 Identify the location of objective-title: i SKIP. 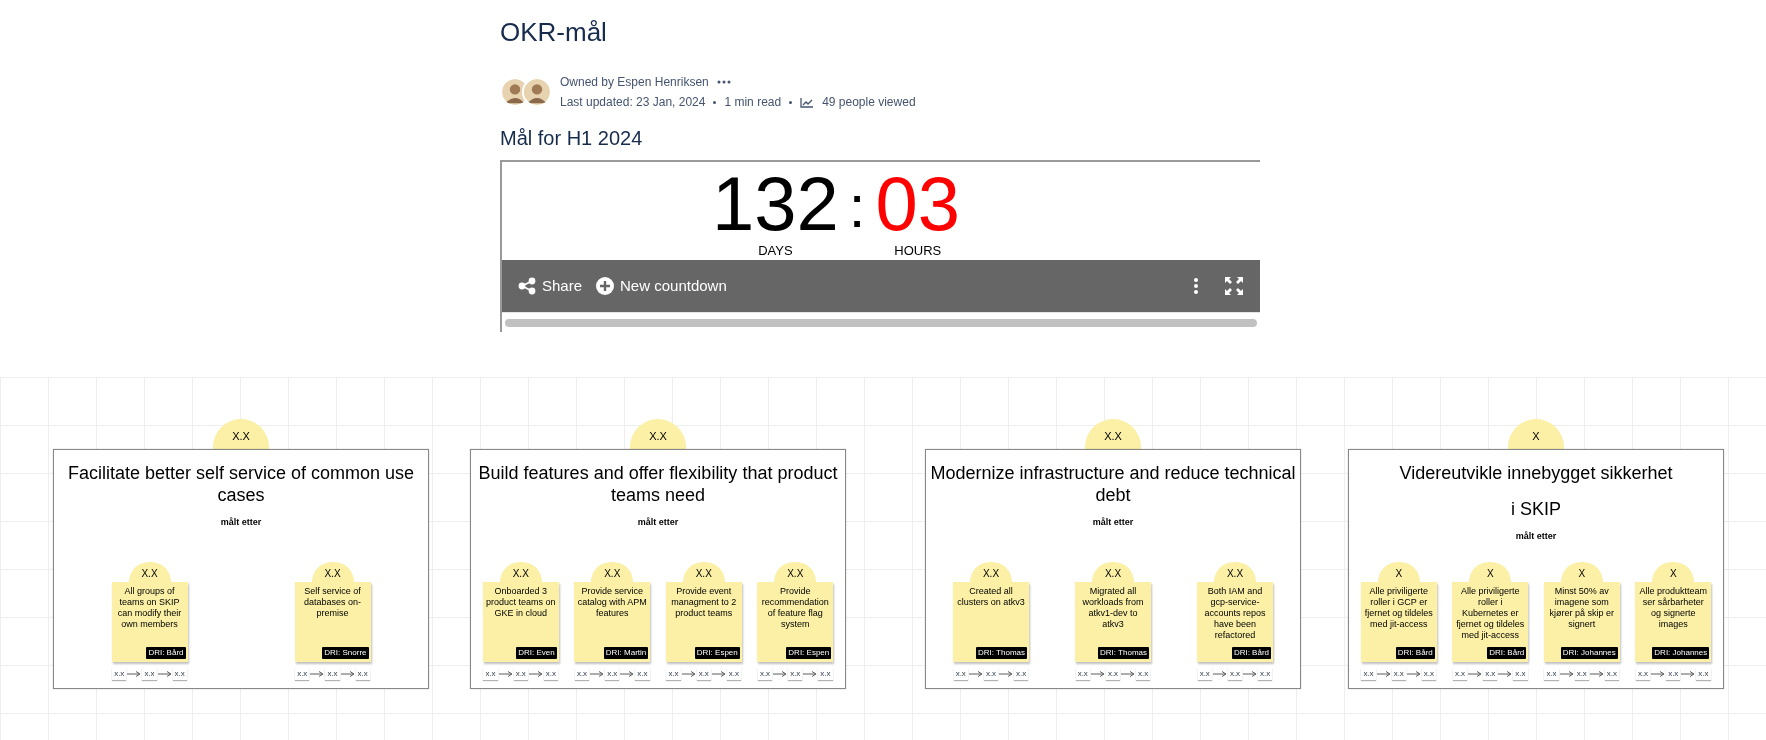
(1536, 509).